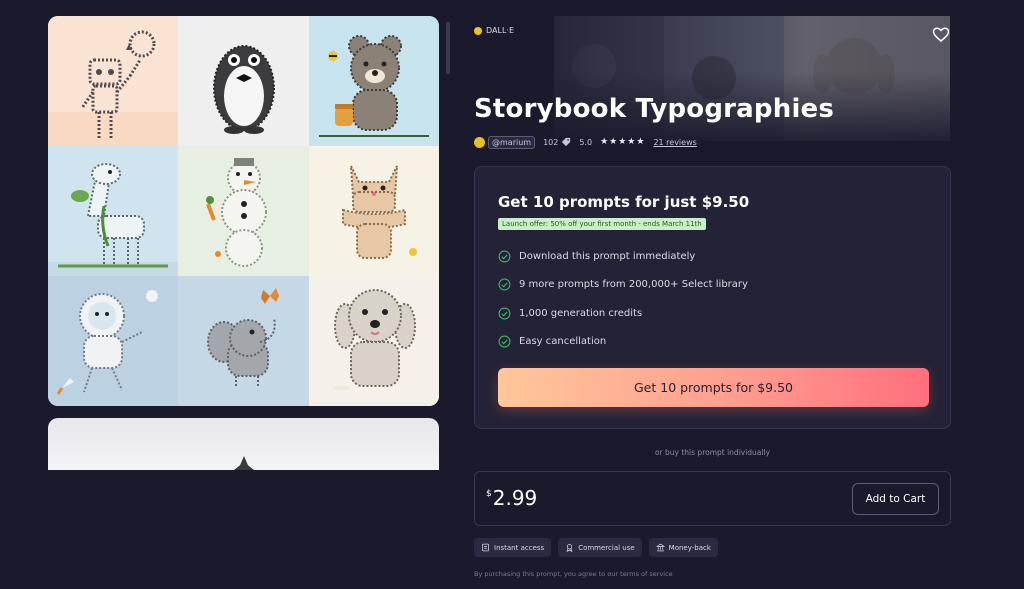  I want to click on reviews-link: 21 reviews, so click(674, 142).